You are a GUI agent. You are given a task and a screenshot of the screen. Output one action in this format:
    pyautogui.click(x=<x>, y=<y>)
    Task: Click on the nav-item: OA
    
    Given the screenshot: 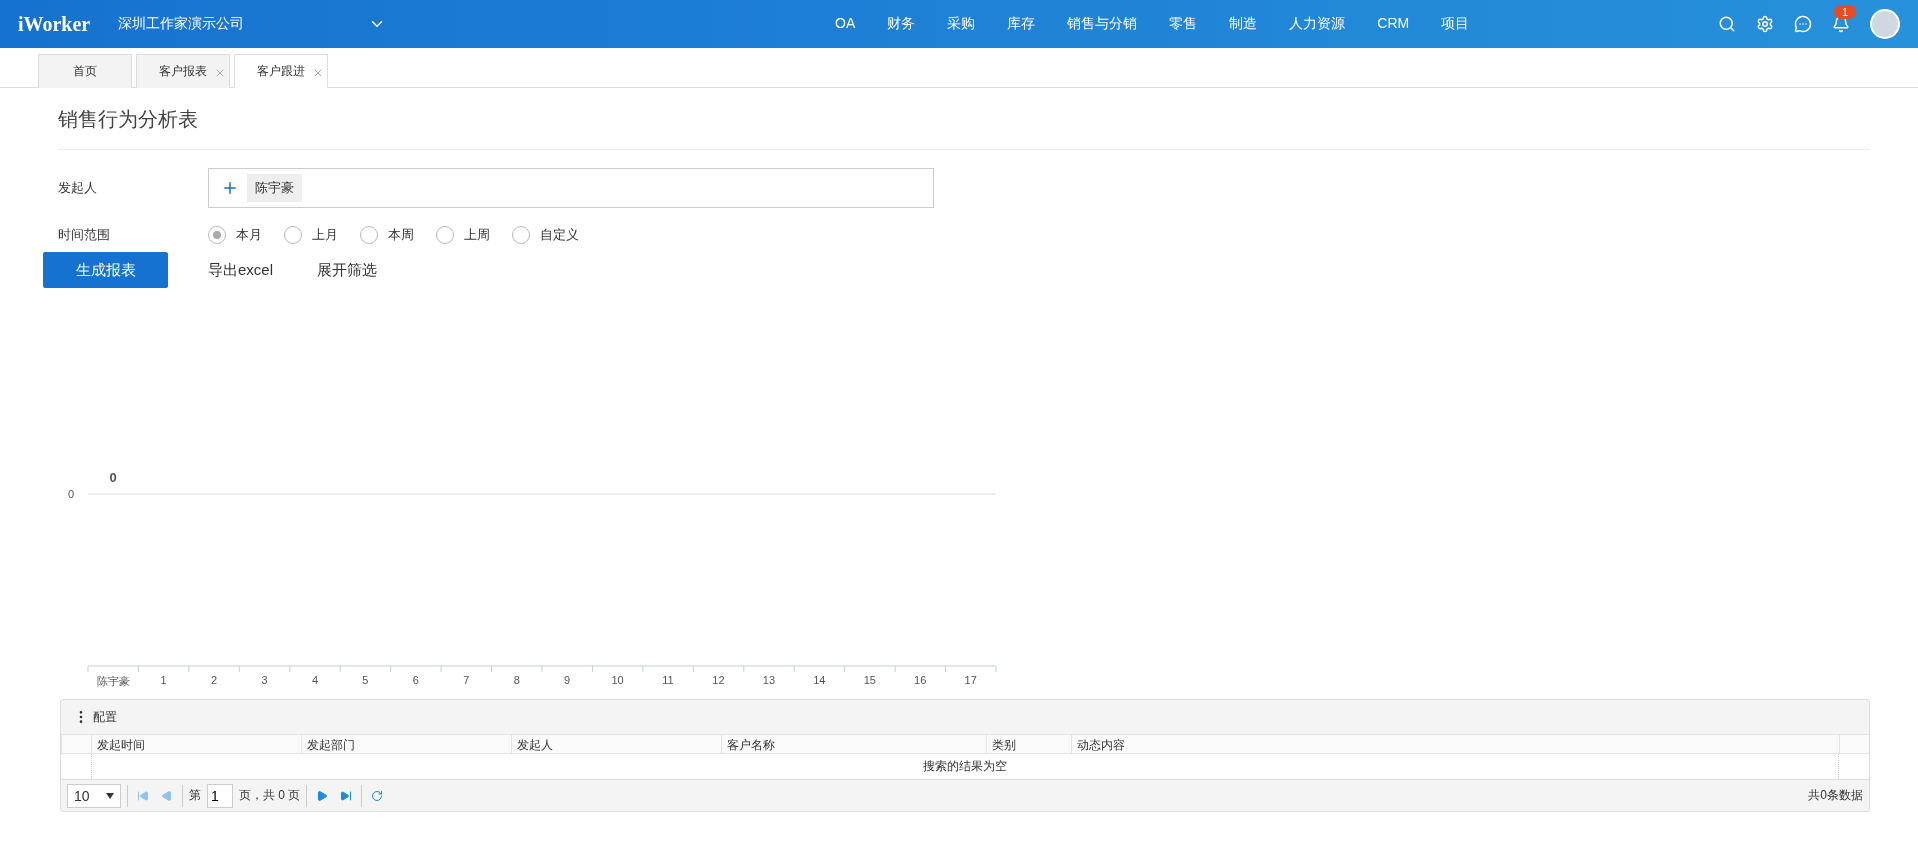 What is the action you would take?
    pyautogui.click(x=845, y=24)
    